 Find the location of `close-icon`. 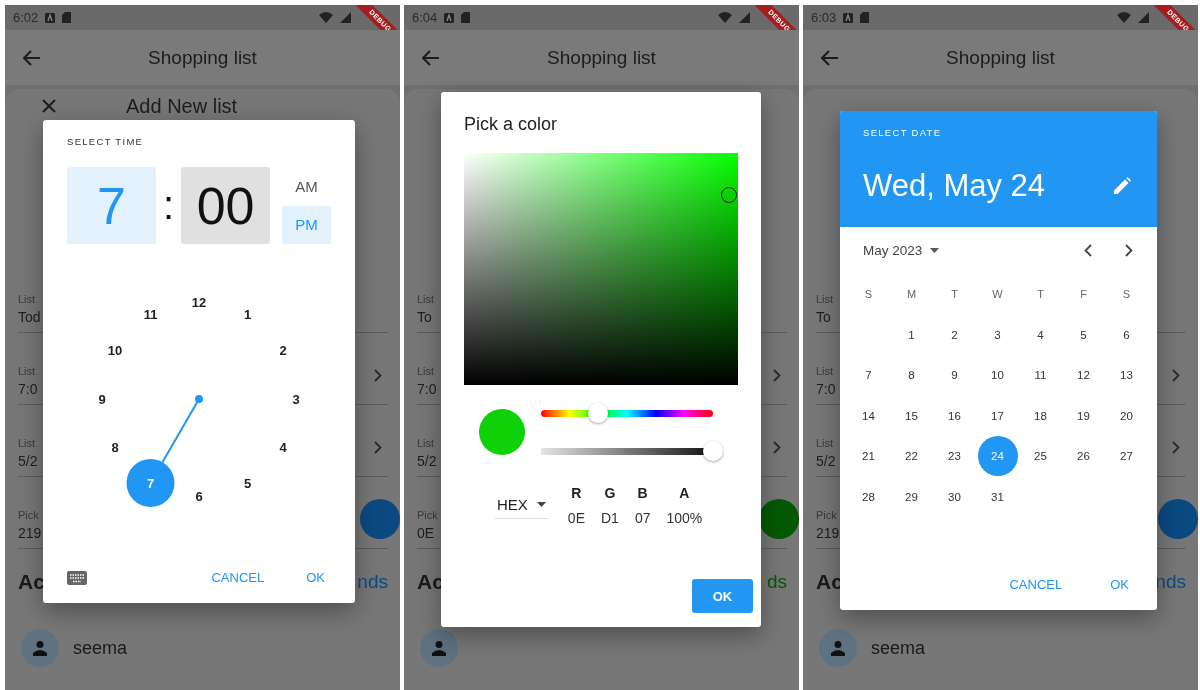

close-icon is located at coordinates (49, 106).